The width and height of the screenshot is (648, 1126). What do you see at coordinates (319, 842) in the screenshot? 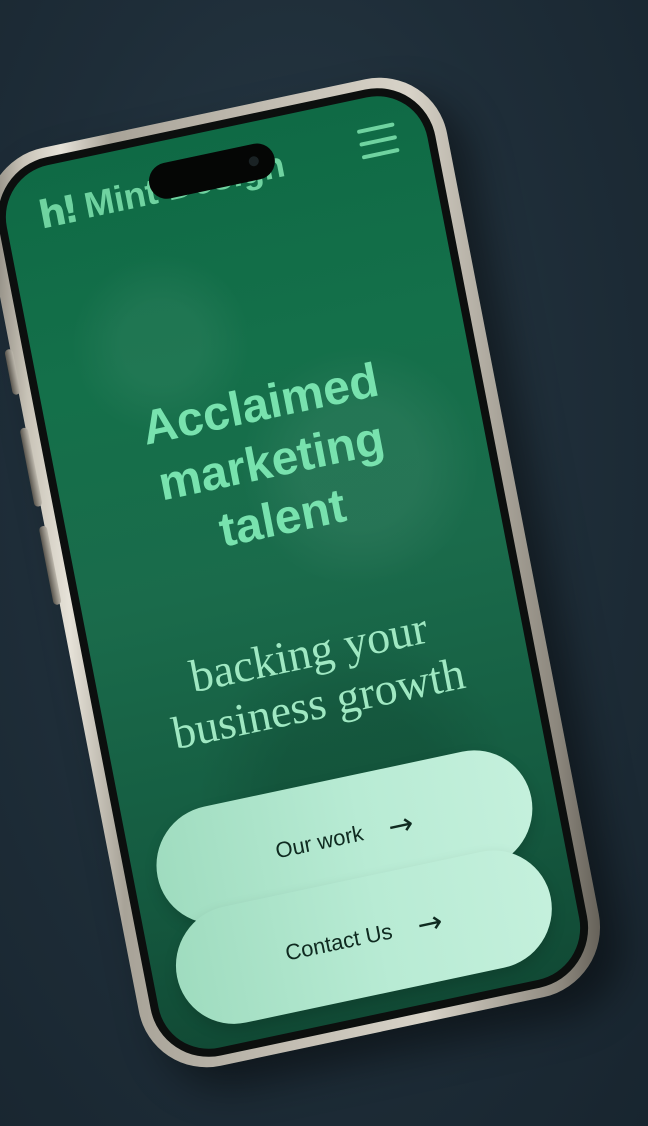
I see `our-work-label: Our work` at bounding box center [319, 842].